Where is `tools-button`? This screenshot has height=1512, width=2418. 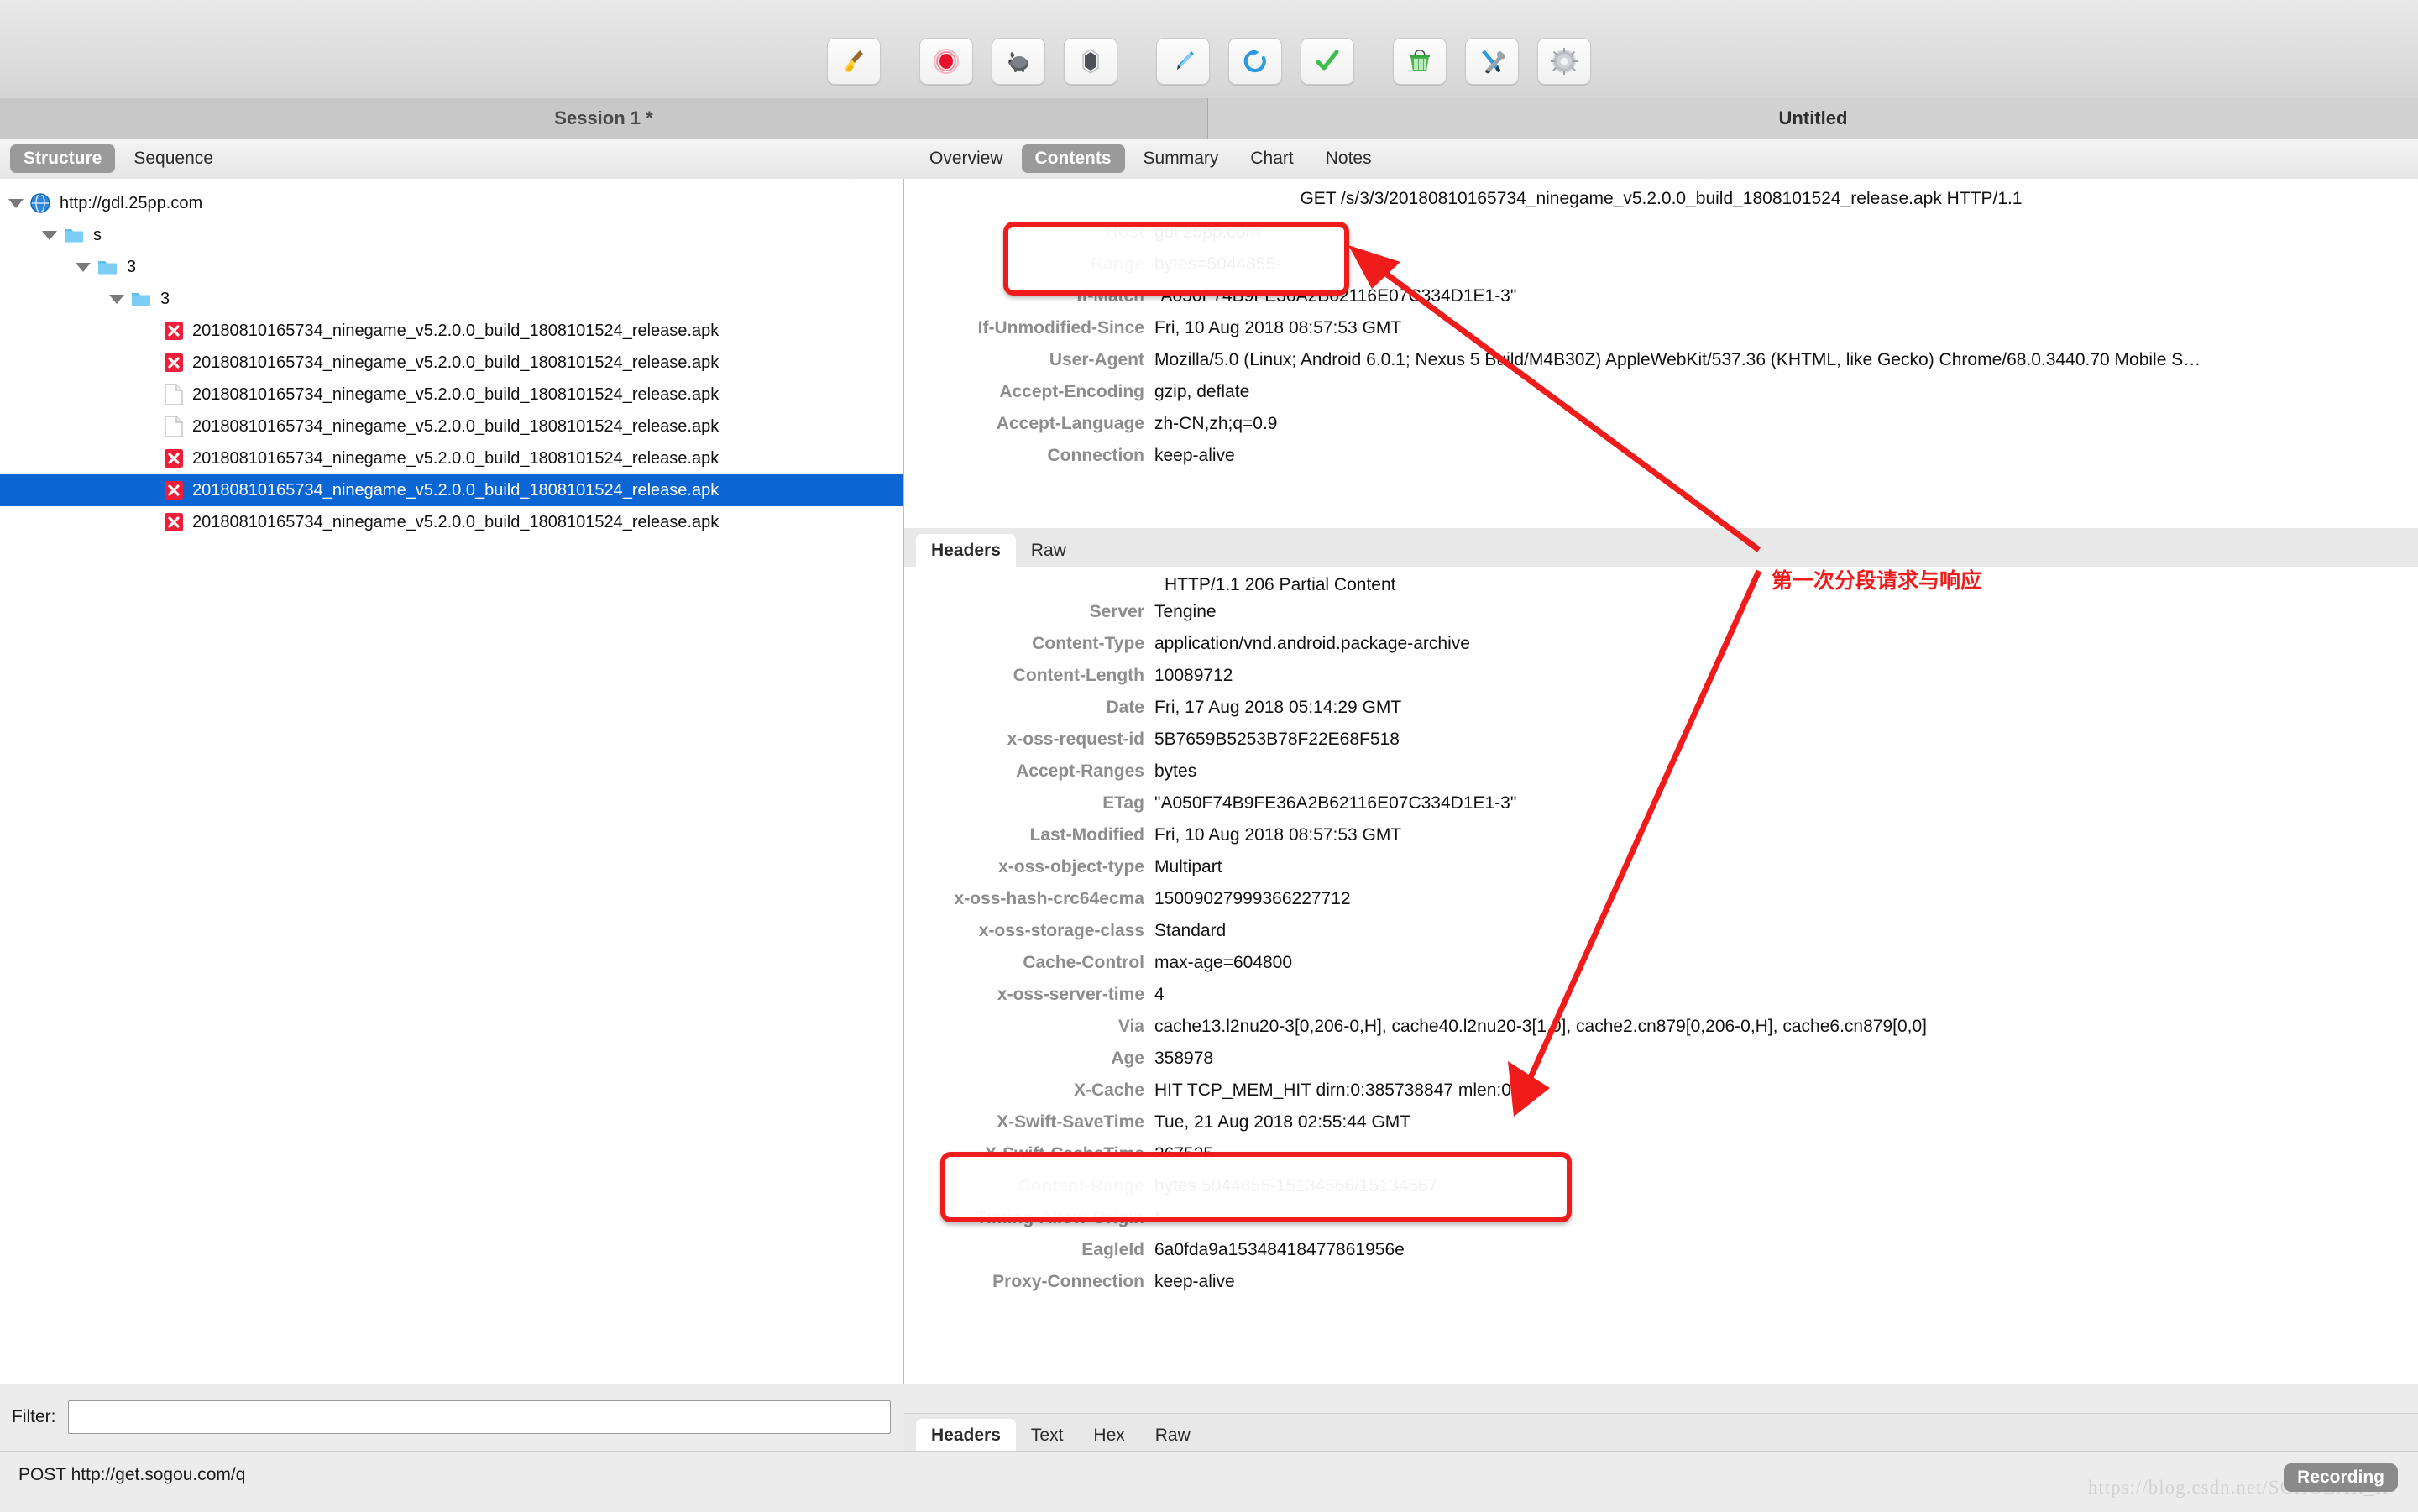 tools-button is located at coordinates (1492, 61).